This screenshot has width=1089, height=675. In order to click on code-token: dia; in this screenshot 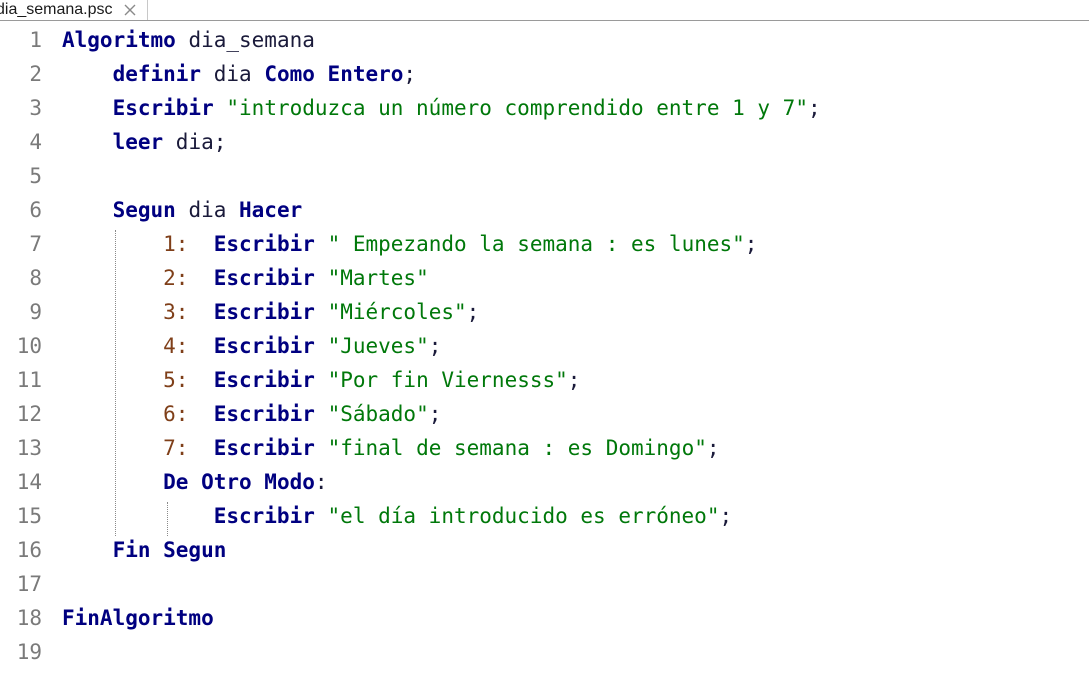, I will do `click(195, 142)`.